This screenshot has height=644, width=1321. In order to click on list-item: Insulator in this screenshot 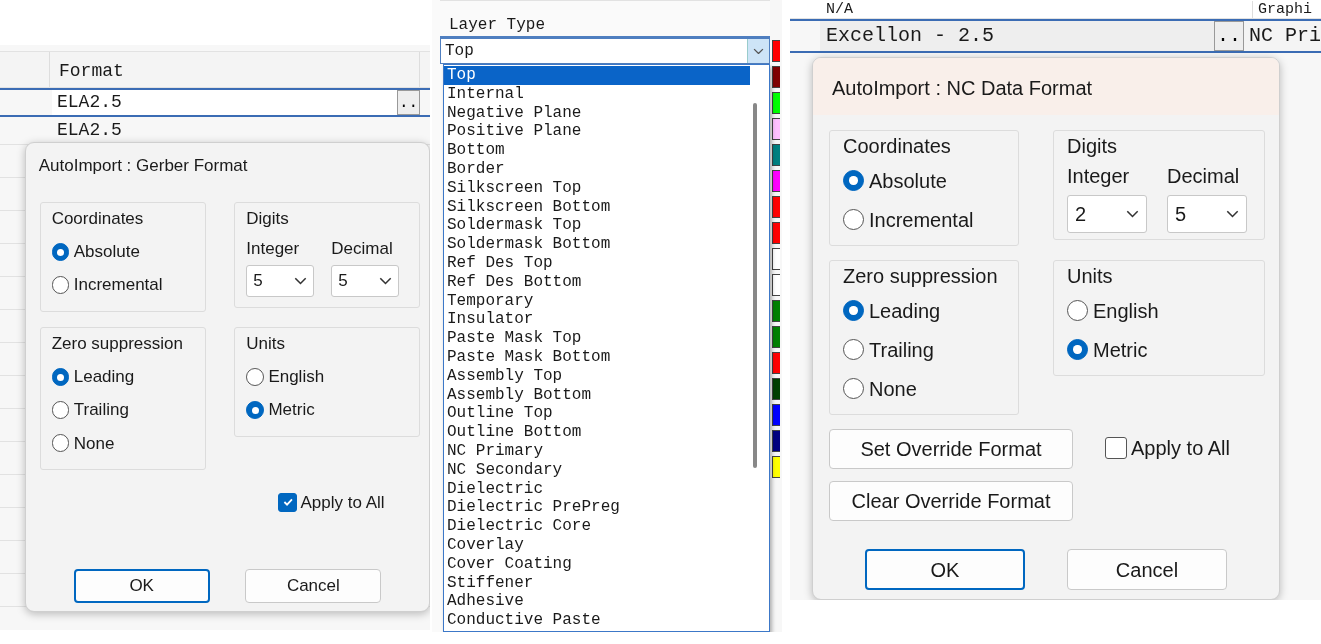, I will do `click(606, 320)`.